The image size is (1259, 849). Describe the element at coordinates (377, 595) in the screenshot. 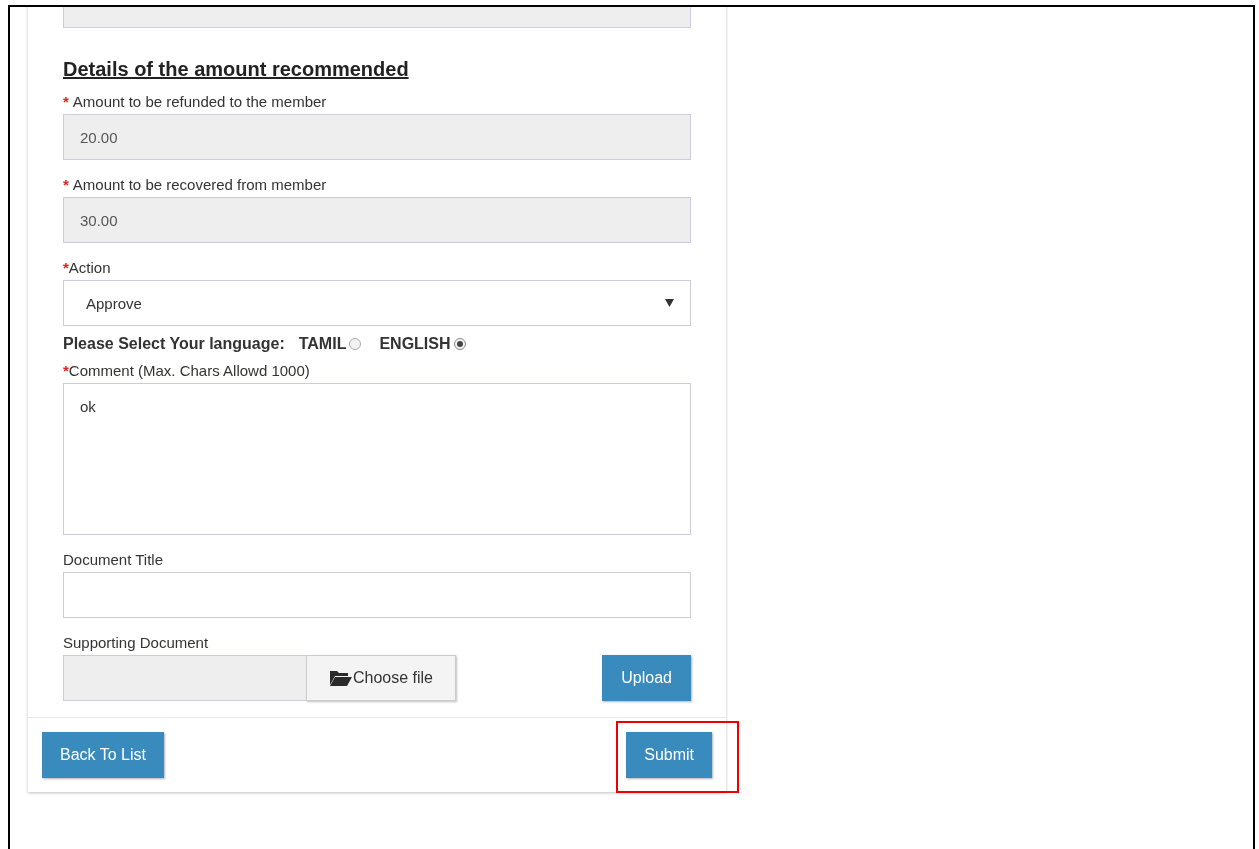

I see `input-field` at that location.